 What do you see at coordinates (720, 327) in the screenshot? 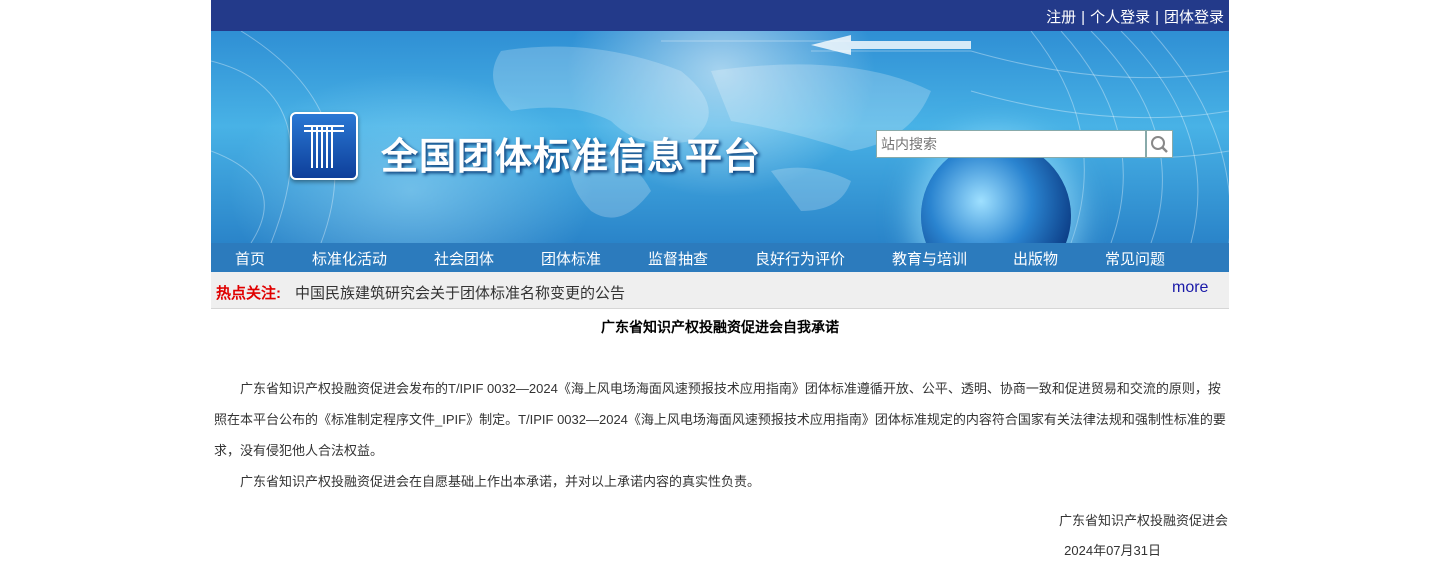
I see `article-title: 广东省知识产权投融资促进会自我承诺` at bounding box center [720, 327].